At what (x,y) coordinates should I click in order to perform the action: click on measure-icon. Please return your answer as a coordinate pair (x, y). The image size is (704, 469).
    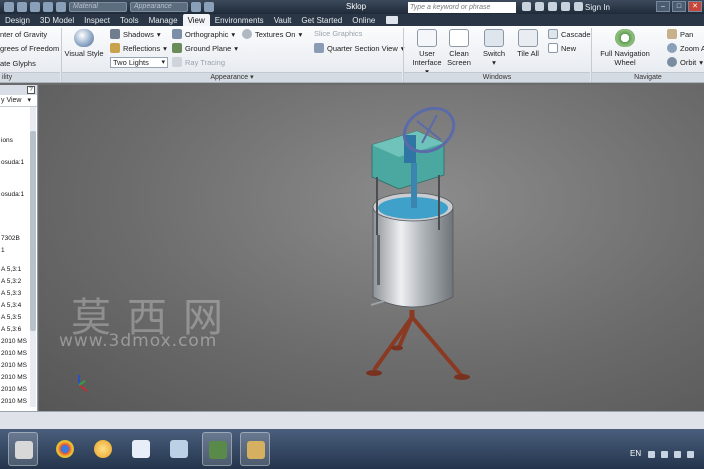
    Looking at the image, I should click on (209, 7).